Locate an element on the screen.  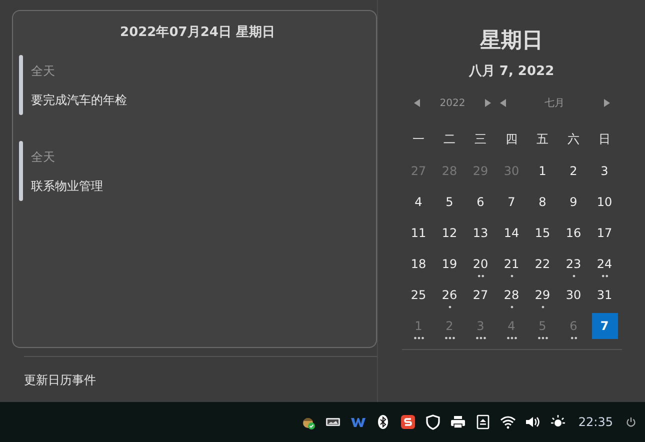
calendar-day: 29 is located at coordinates (542, 295).